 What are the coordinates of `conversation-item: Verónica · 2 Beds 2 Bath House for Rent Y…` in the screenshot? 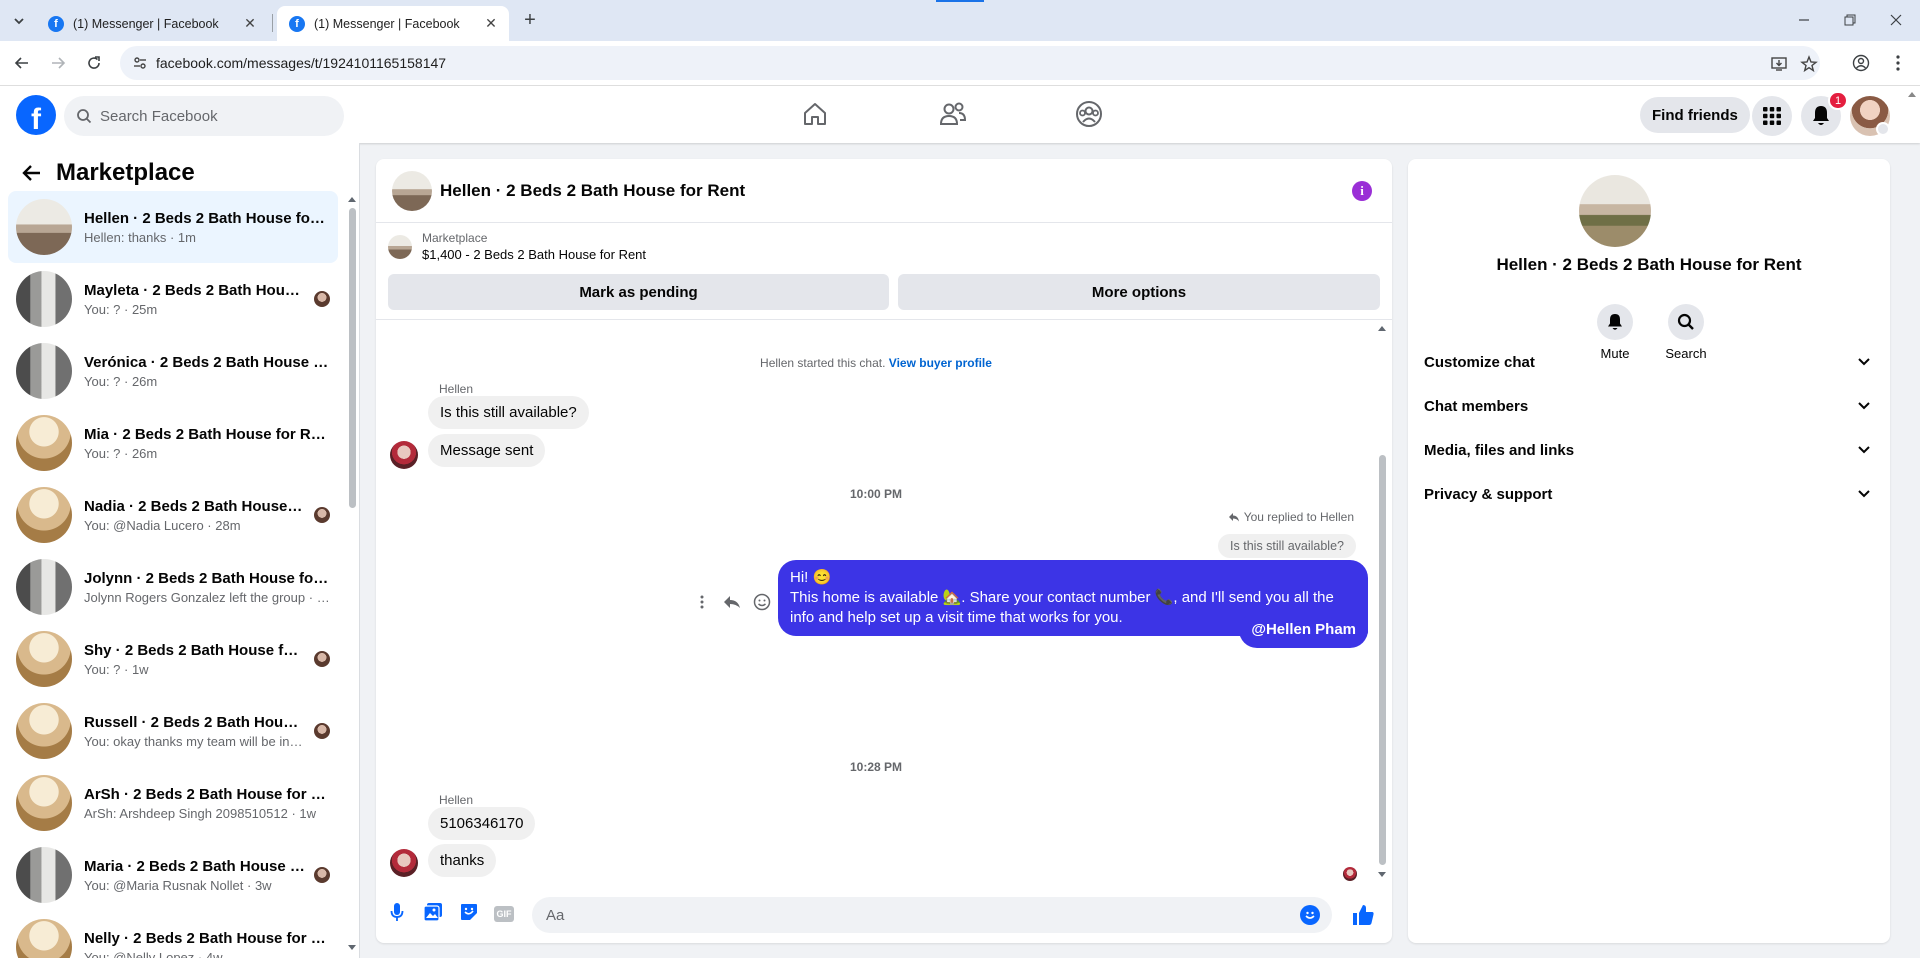 It's located at (173, 371).